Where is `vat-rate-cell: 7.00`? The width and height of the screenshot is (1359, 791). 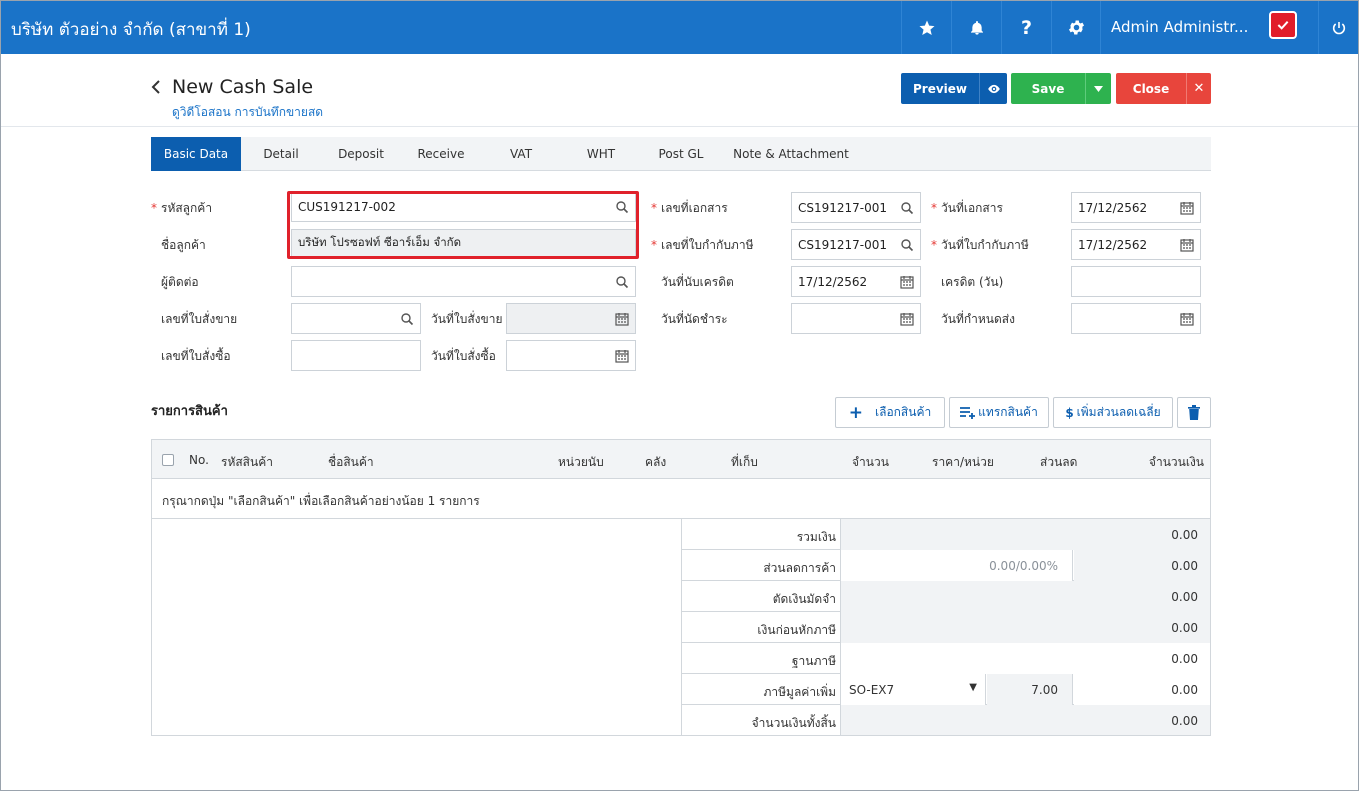 vat-rate-cell: 7.00 is located at coordinates (1030, 689).